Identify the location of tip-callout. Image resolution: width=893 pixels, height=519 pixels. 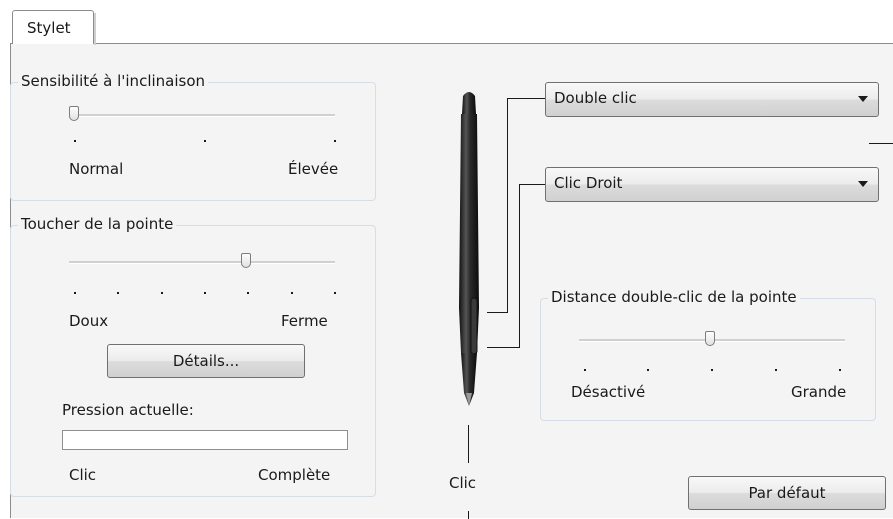
(468, 444).